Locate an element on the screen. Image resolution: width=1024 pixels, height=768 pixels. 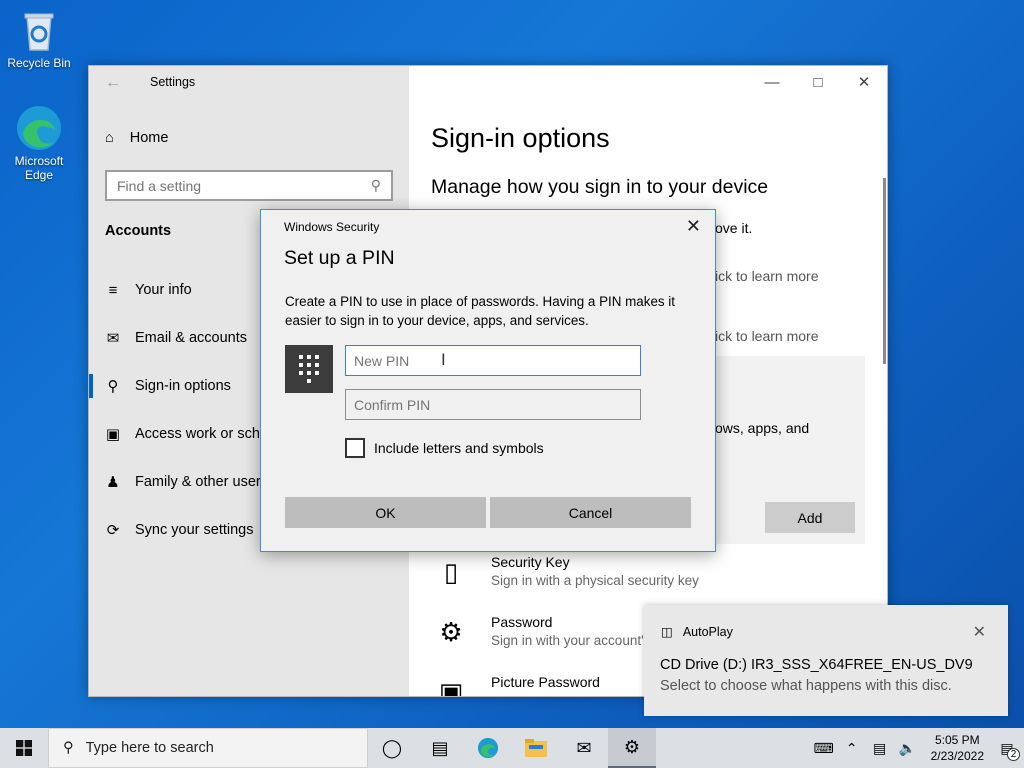
text-fragment: ows, apps, and is located at coordinates (762, 428).